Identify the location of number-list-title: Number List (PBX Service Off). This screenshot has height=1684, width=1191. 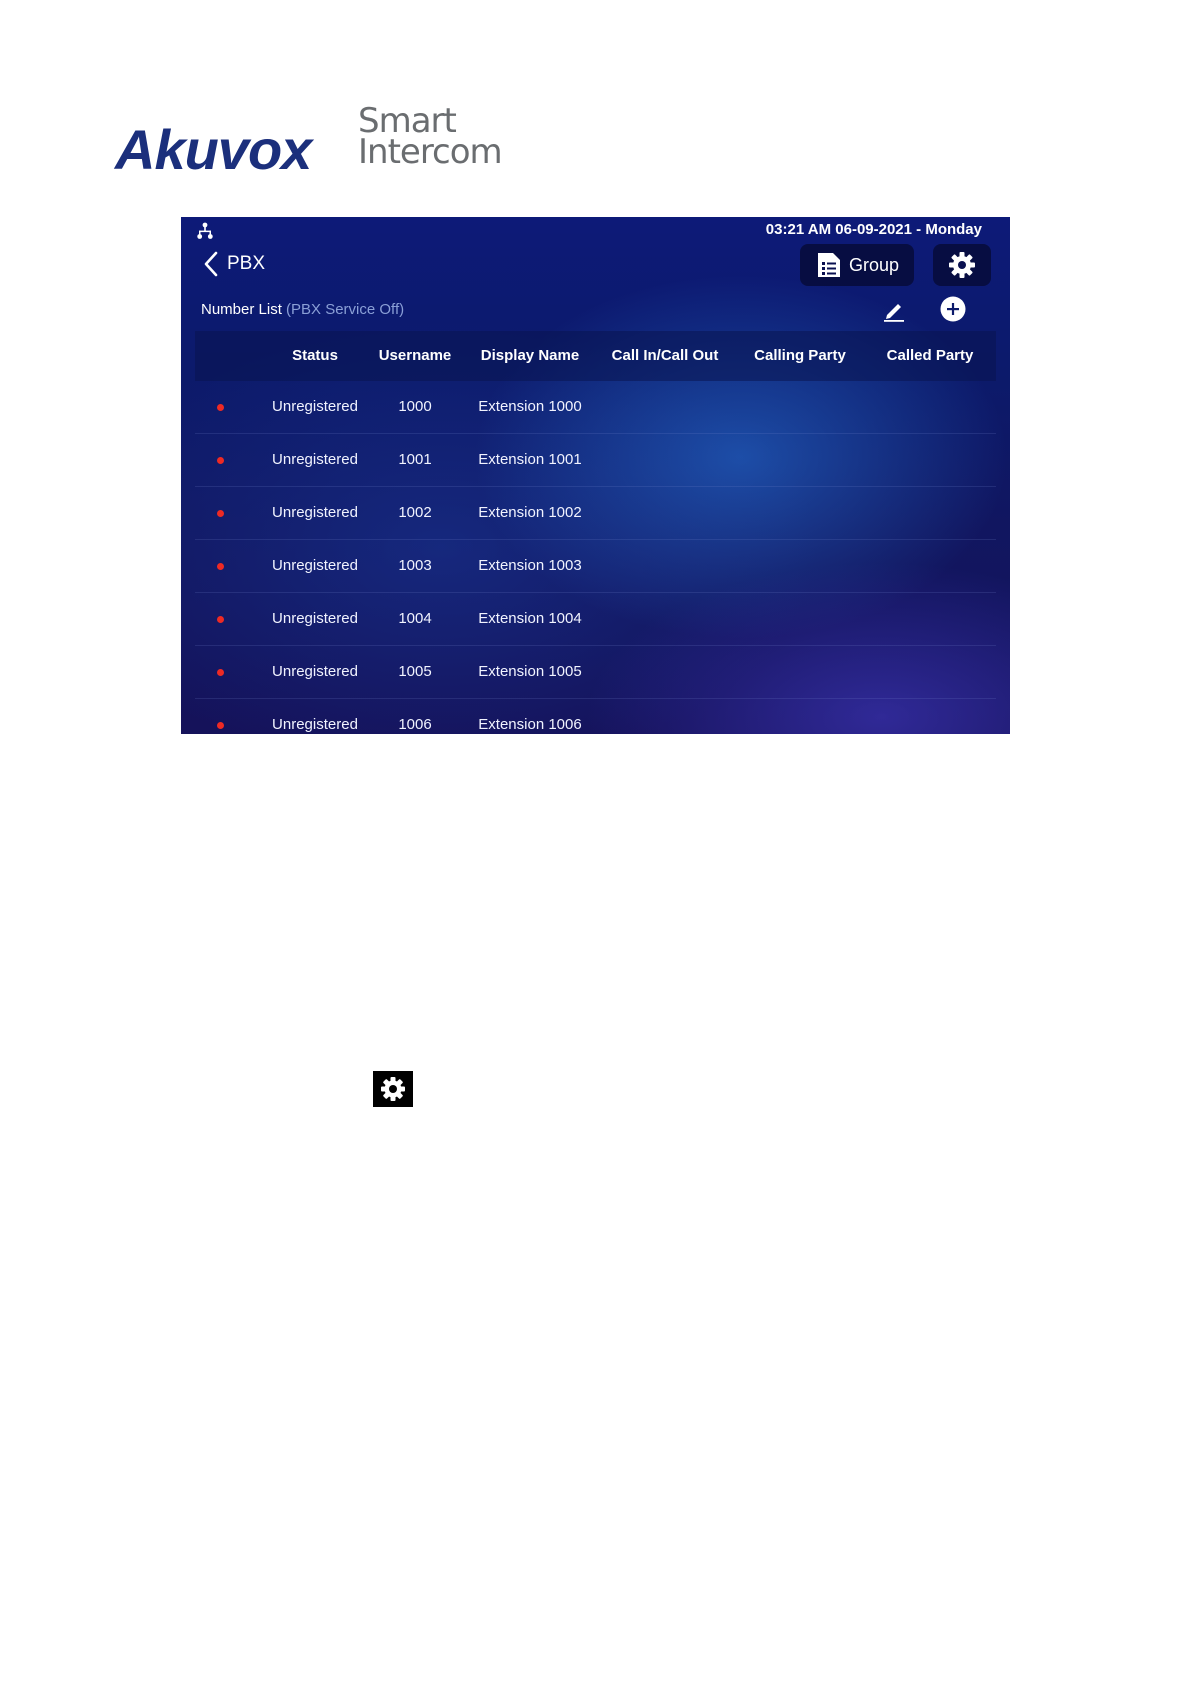
(302, 309).